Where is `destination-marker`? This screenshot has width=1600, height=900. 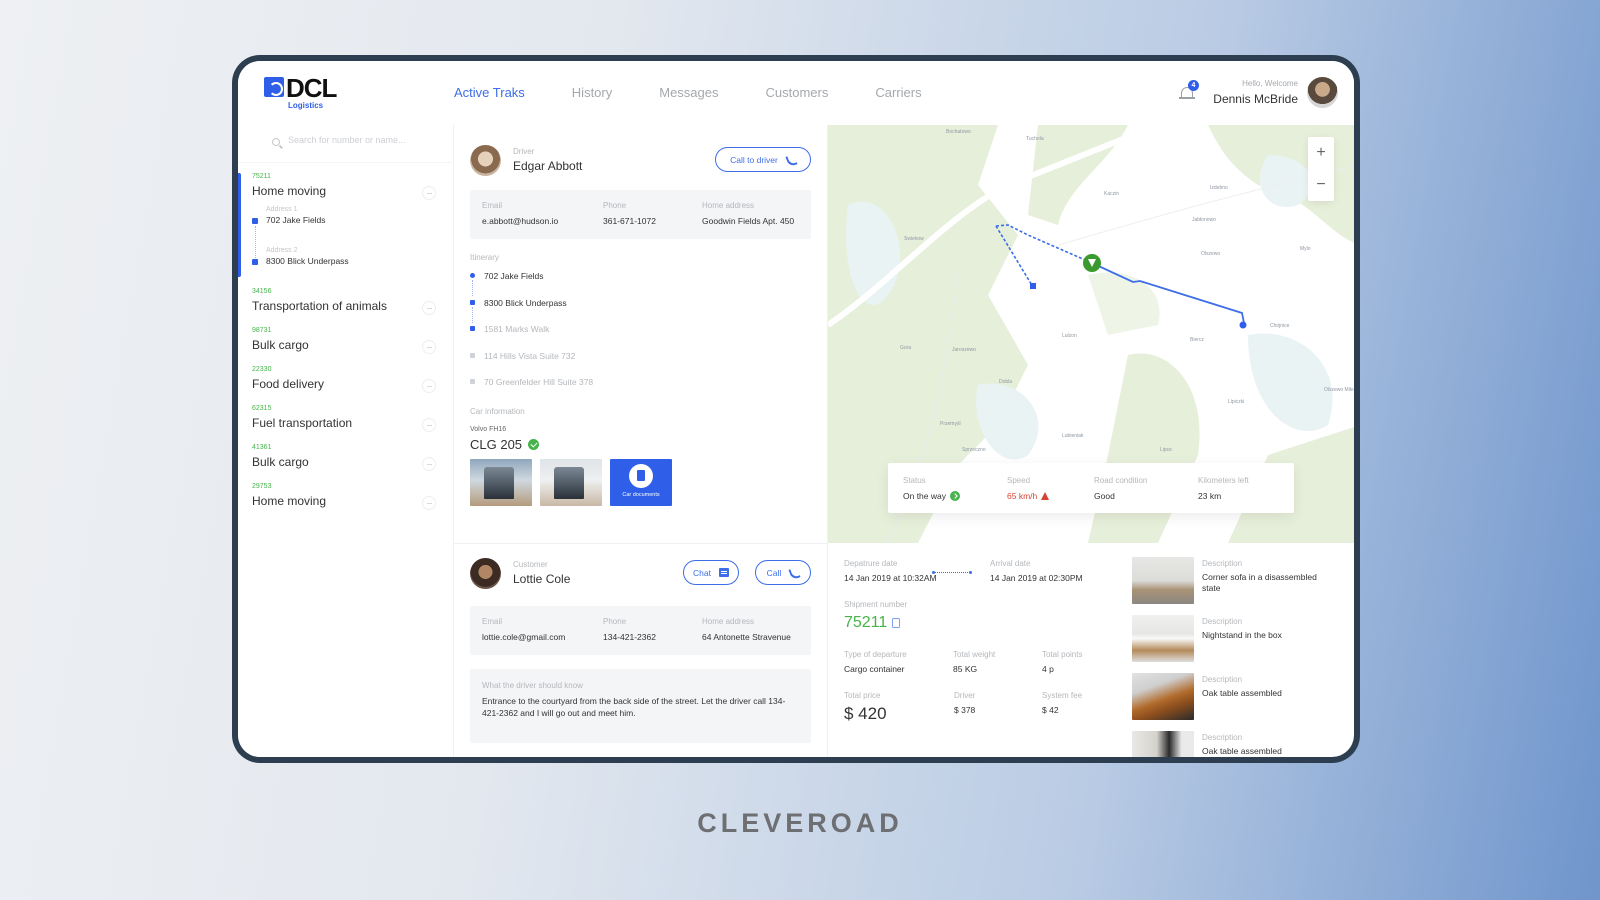 destination-marker is located at coordinates (1243, 325).